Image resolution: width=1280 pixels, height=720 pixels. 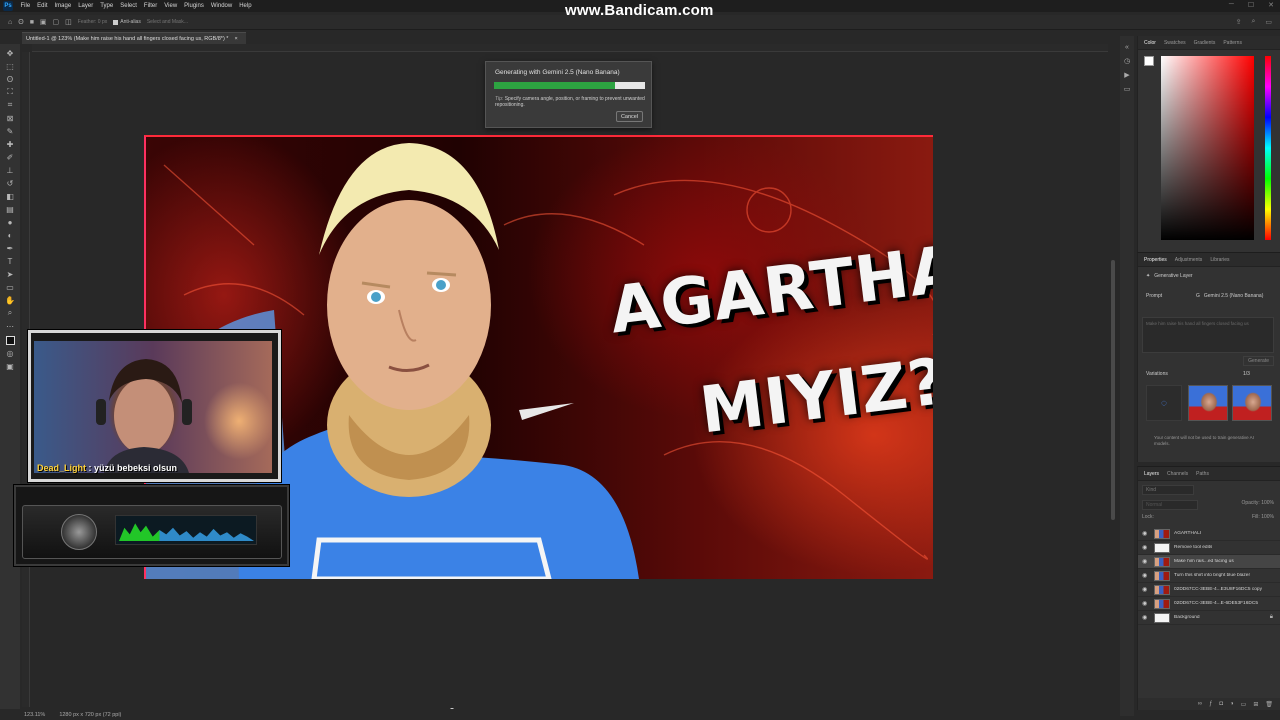 What do you see at coordinates (10, 287) in the screenshot?
I see `rectangle-tool-icon: ▭` at bounding box center [10, 287].